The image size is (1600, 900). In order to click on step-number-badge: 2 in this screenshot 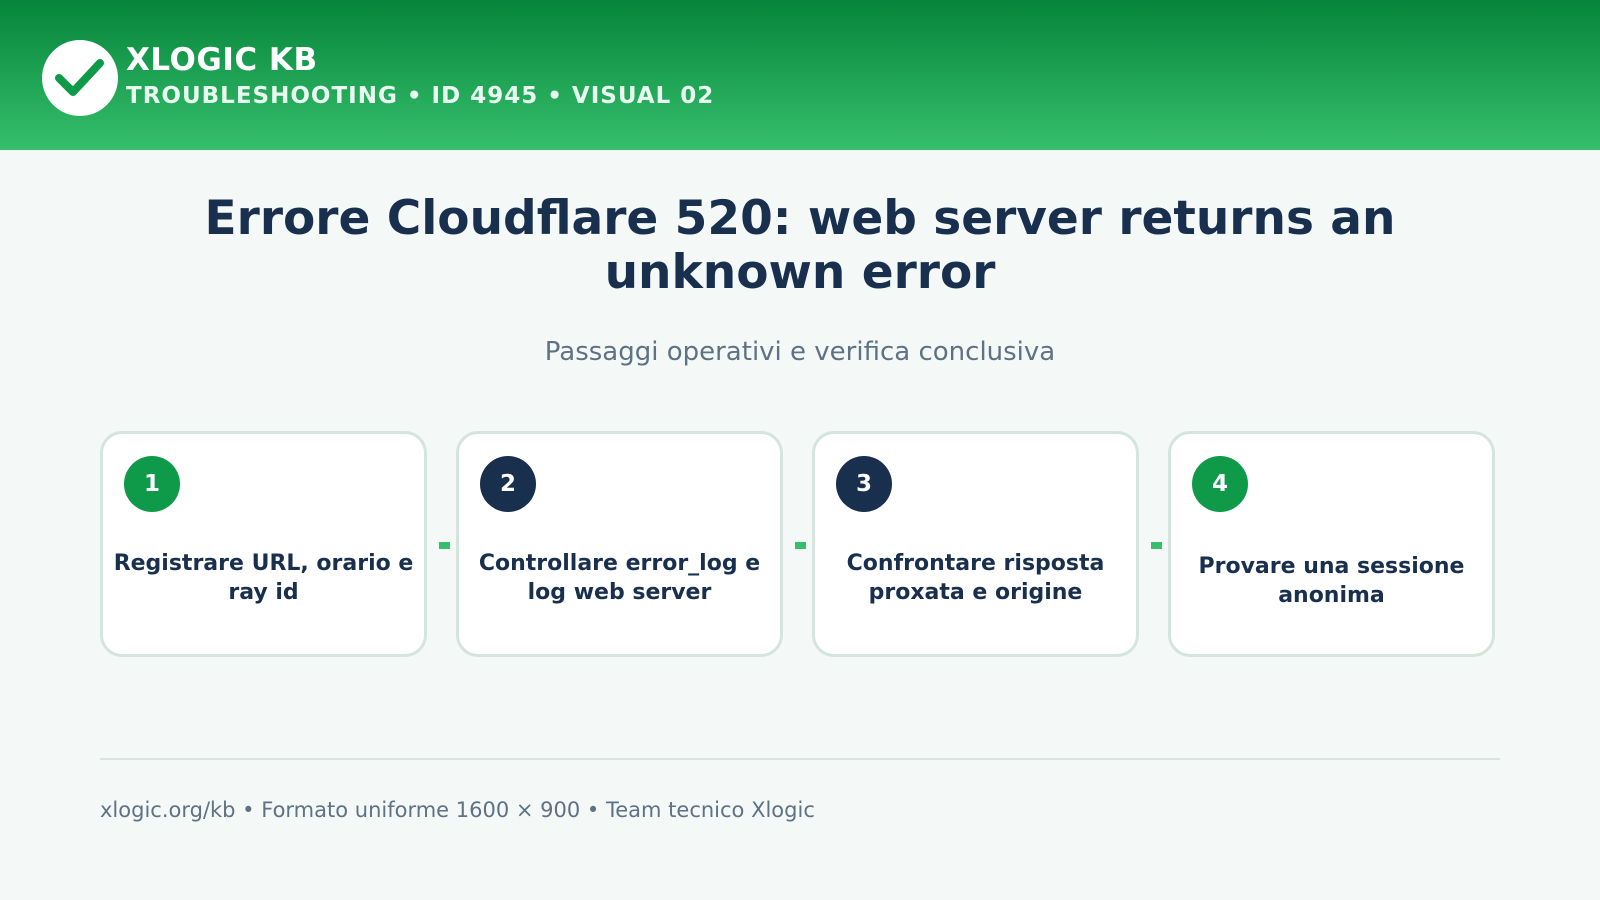, I will do `click(508, 484)`.